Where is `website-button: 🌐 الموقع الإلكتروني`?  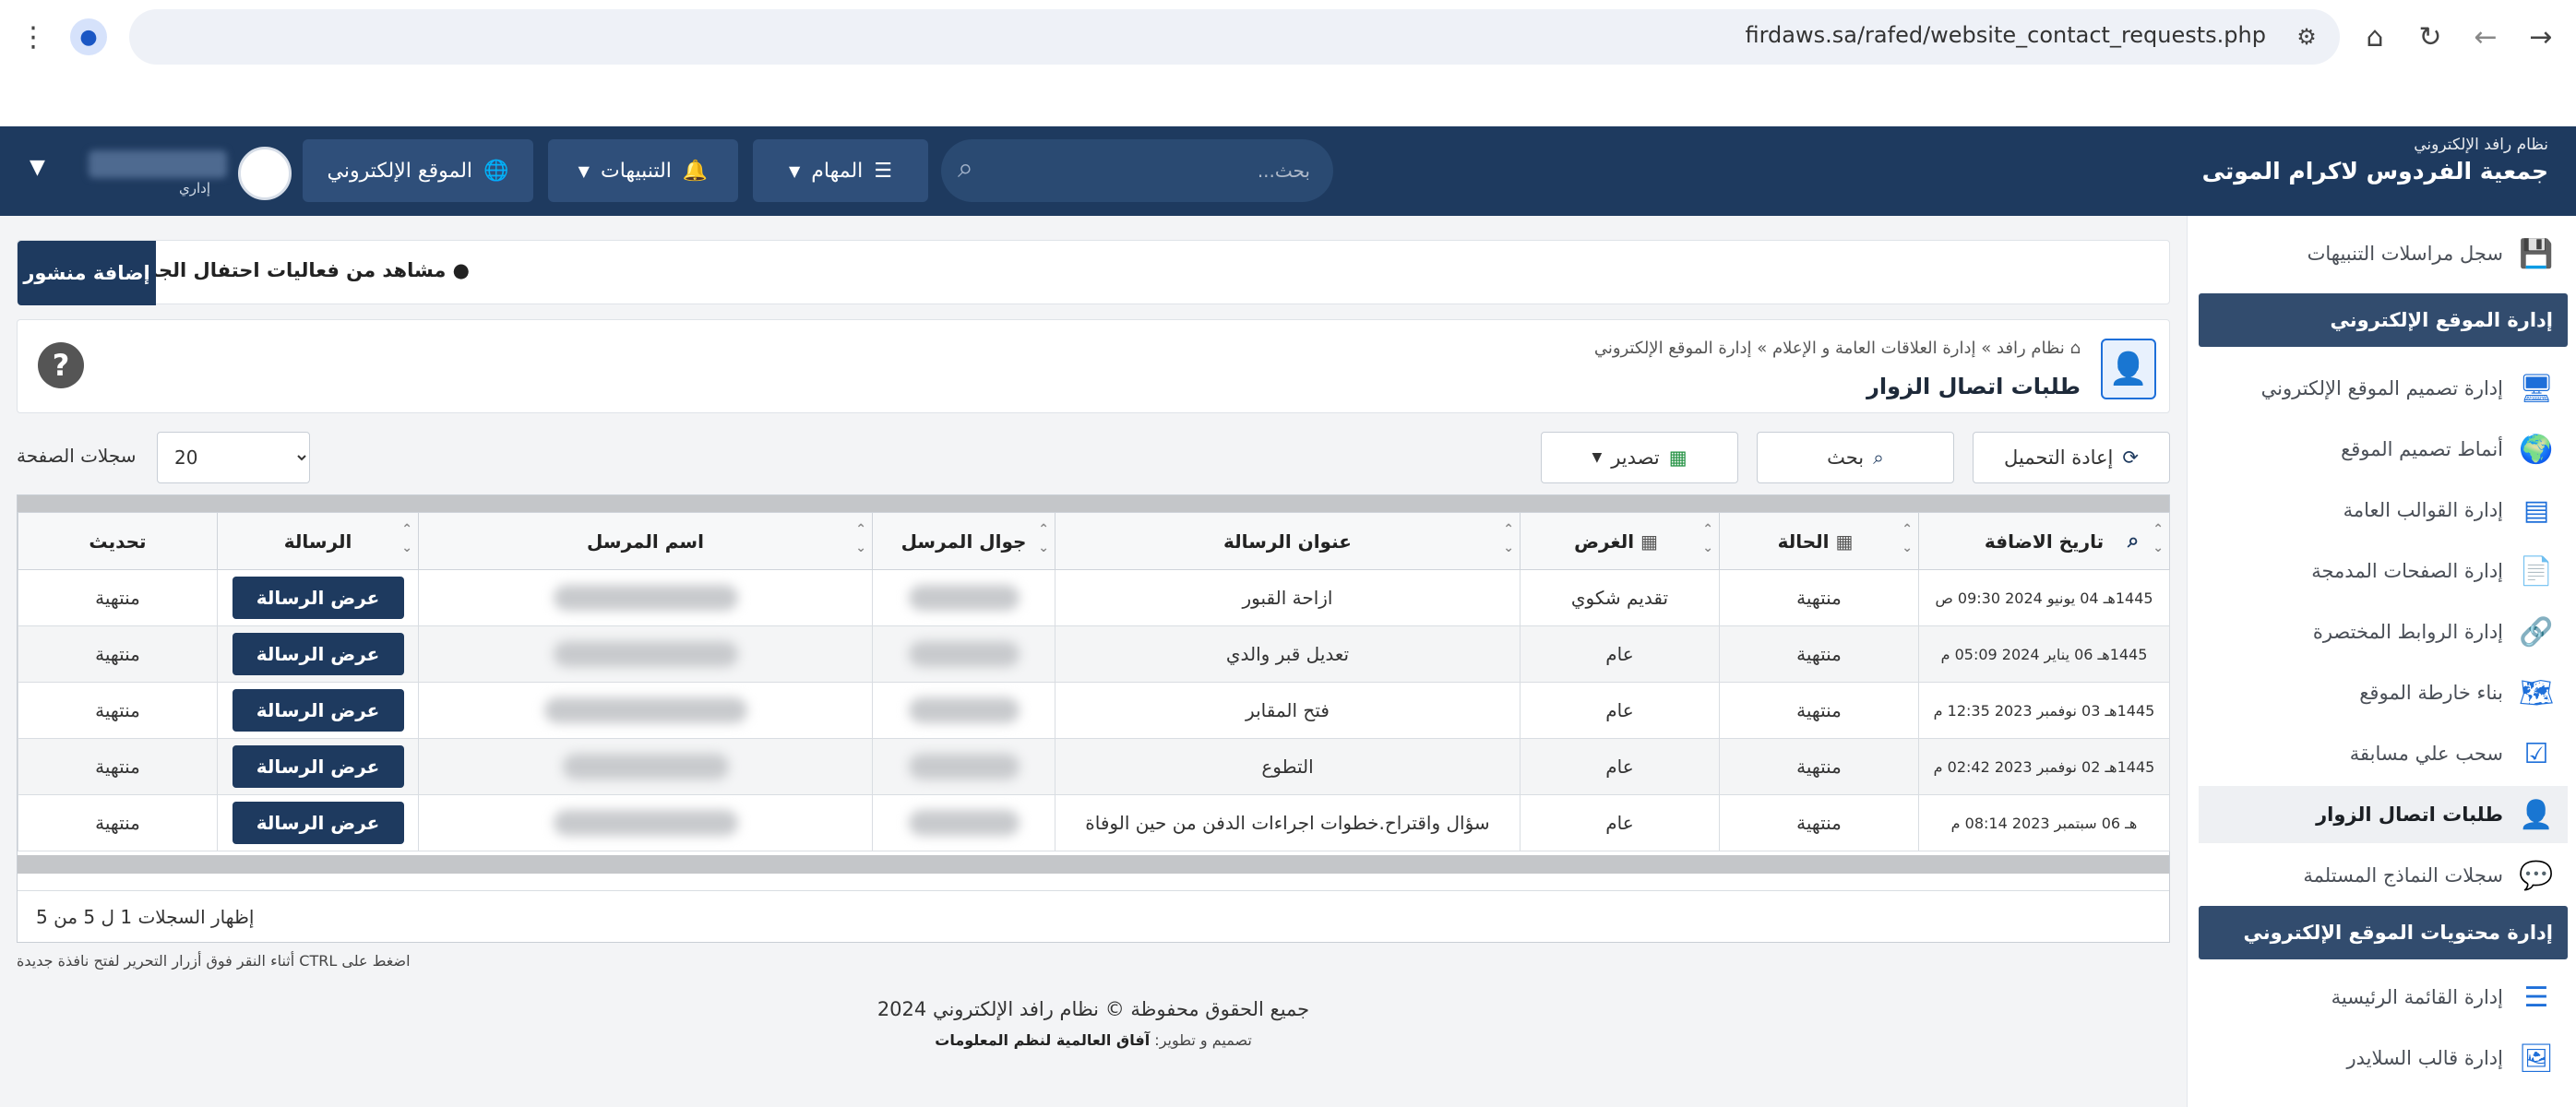 website-button: 🌐 الموقع الإلكتروني is located at coordinates (418, 170).